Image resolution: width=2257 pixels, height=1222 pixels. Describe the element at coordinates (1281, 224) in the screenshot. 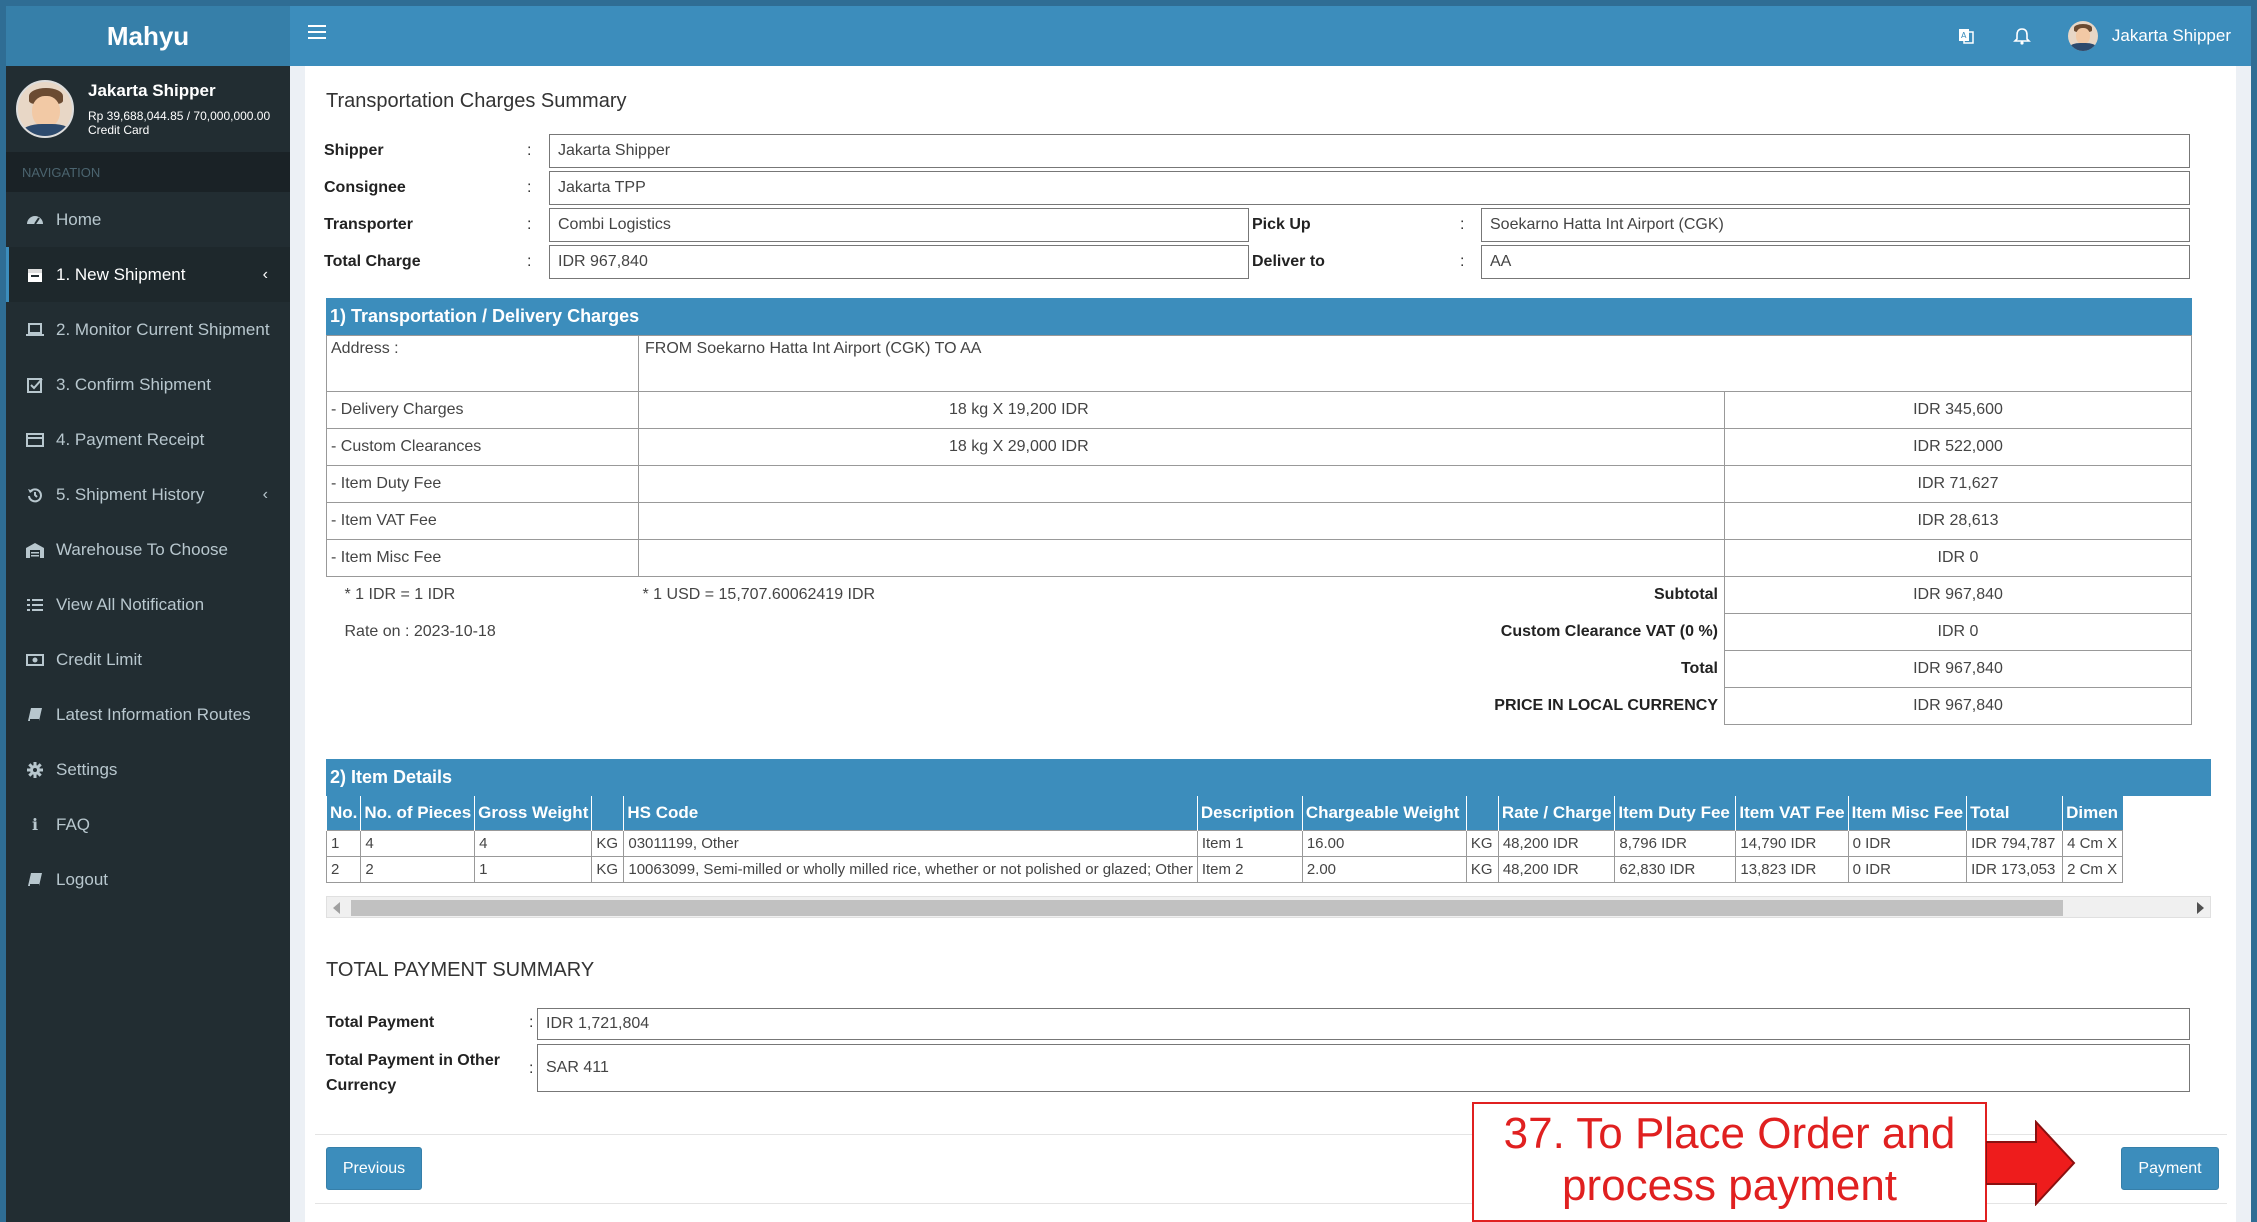

I see `pickup-label: Pick Up` at that location.